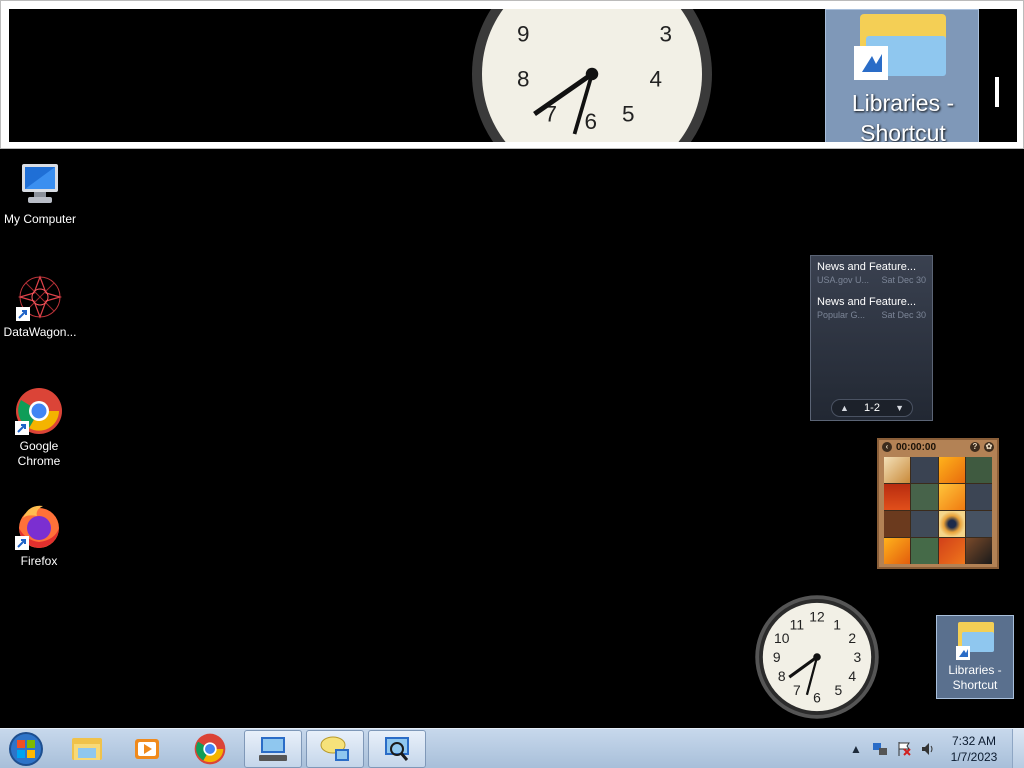 The width and height of the screenshot is (1024, 768). I want to click on libraries-icon, so click(975, 640).